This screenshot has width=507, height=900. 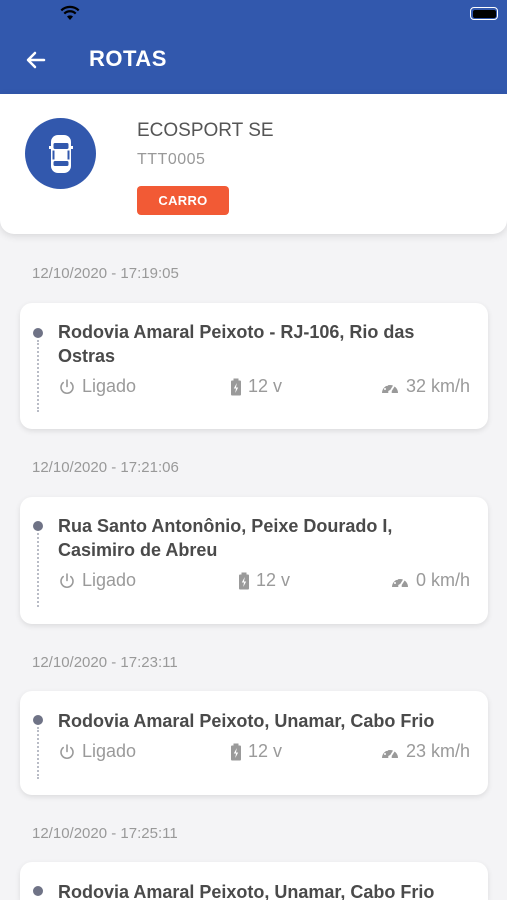 I want to click on route-meta: Ligado 12 v 32 km/h, so click(x=264, y=387).